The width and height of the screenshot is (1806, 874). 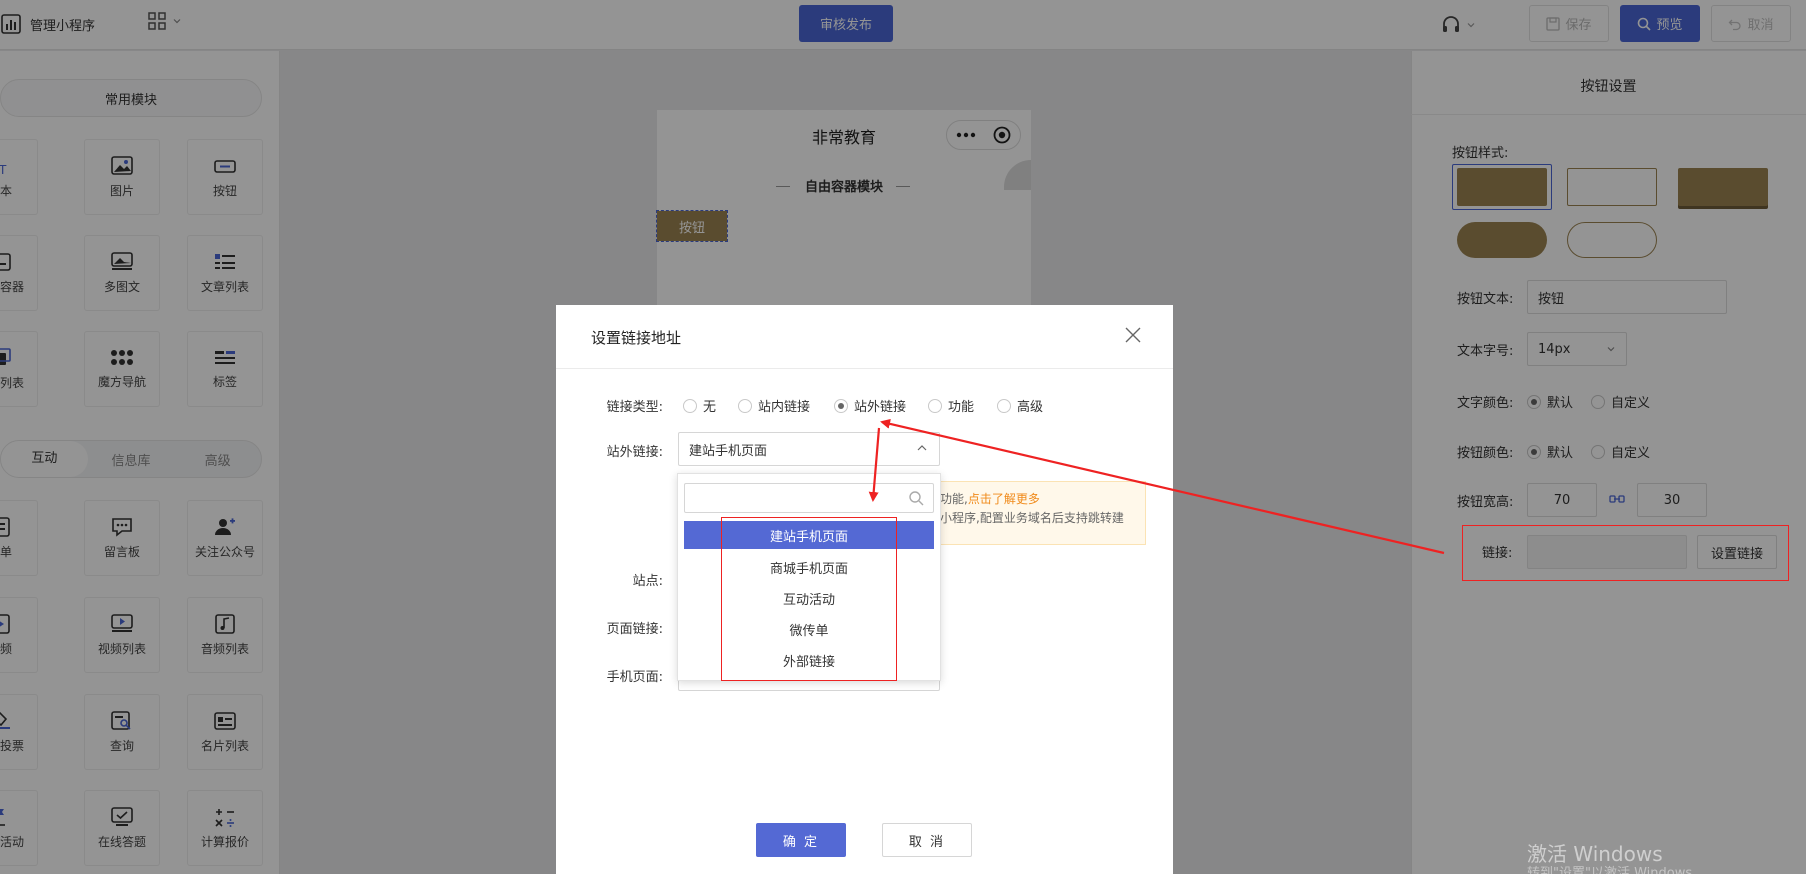 I want to click on windows-watermark-sub: 转到"设置"以激活 Windows, so click(x=1610, y=870).